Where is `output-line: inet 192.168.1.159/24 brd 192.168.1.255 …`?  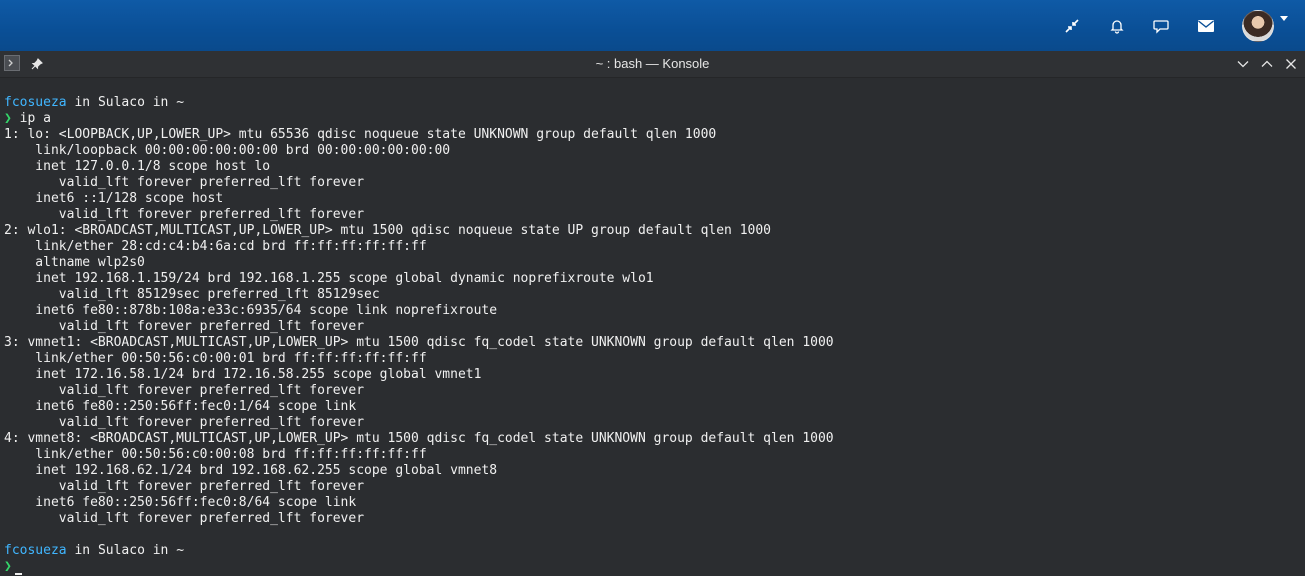
output-line: inet 192.168.1.159/24 brd 192.168.1.255 … is located at coordinates (329, 278).